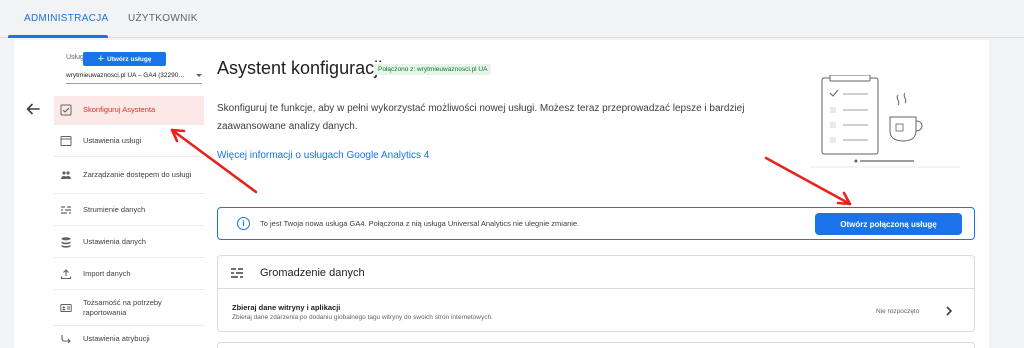 This screenshot has height=348, width=1024. I want to click on plus-icon: +, so click(100, 59).